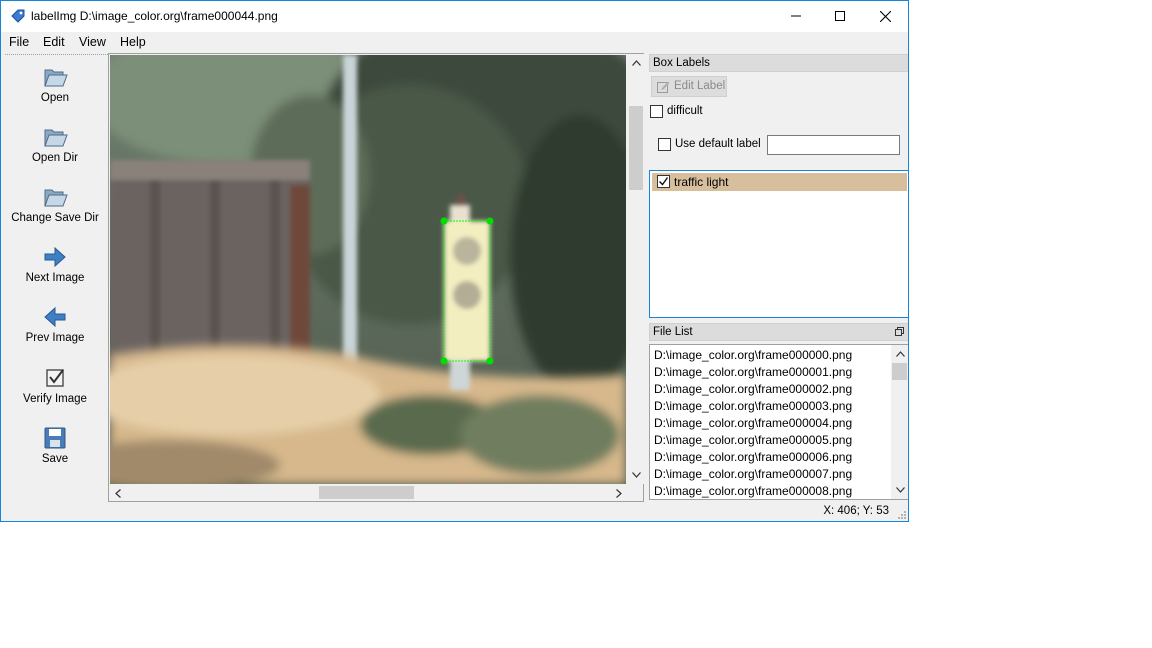 The width and height of the screenshot is (1152, 648). What do you see at coordinates (673, 332) in the screenshot?
I see `file-list-title-text: File List` at bounding box center [673, 332].